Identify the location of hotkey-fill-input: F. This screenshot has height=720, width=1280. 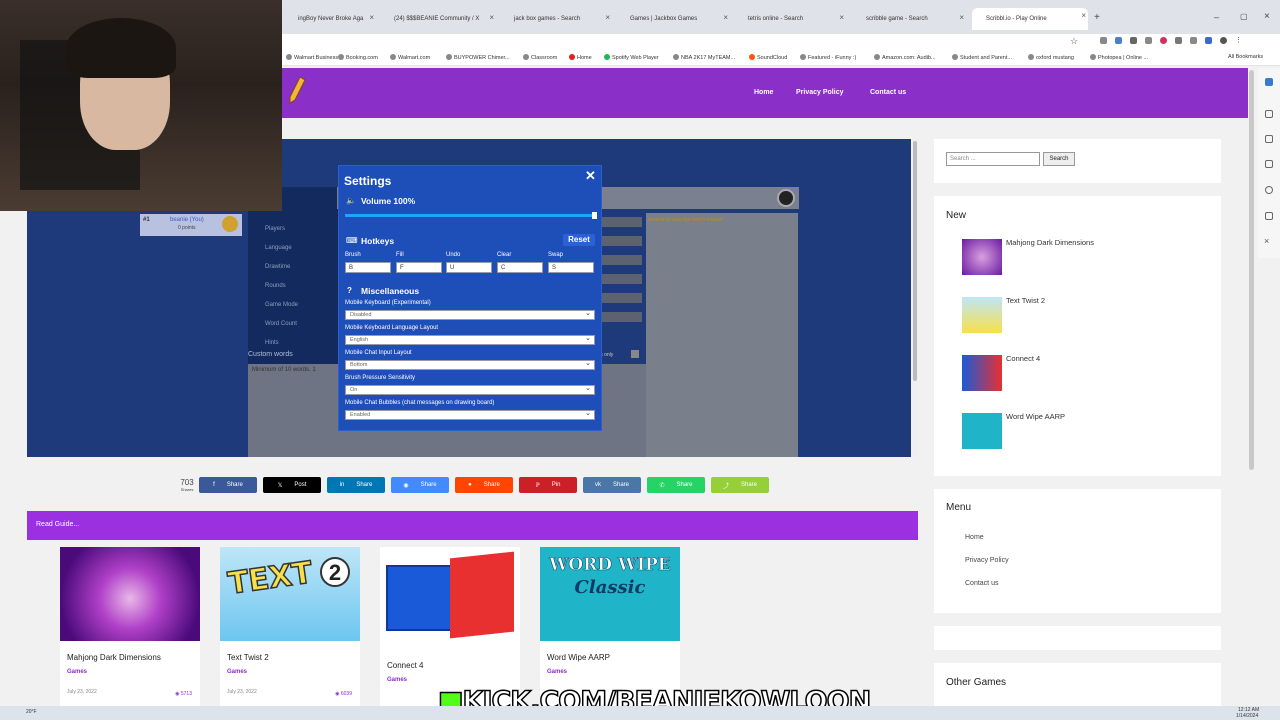
(419, 267).